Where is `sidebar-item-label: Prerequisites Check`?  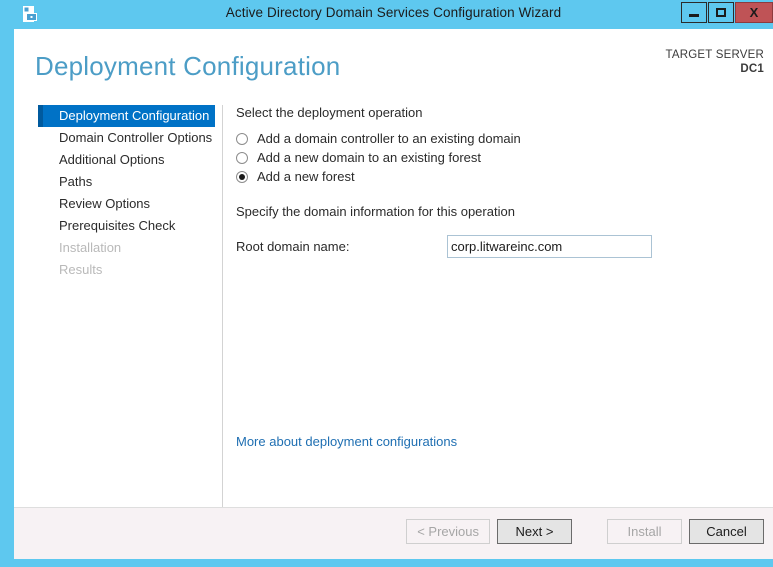 sidebar-item-label: Prerequisites Check is located at coordinates (117, 225).